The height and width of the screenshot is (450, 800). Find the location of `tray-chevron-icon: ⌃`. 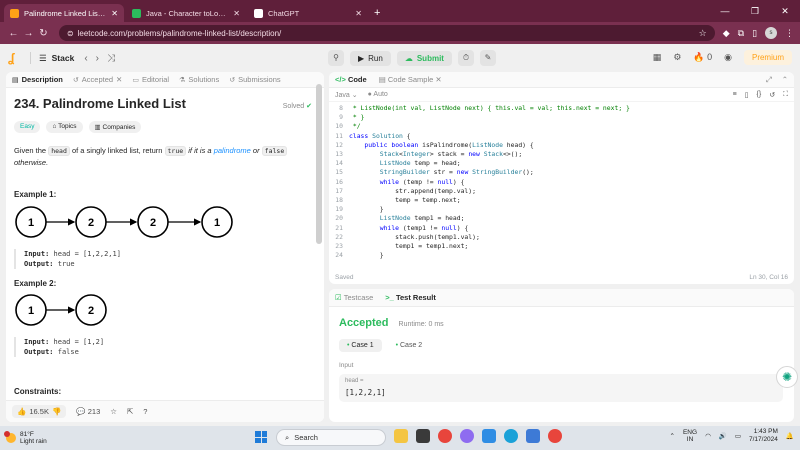

tray-chevron-icon: ⌃ is located at coordinates (672, 436).